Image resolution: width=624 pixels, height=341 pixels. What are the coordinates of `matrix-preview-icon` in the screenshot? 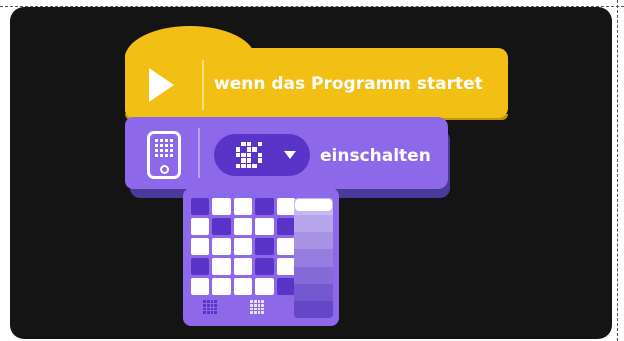 It's located at (249, 155).